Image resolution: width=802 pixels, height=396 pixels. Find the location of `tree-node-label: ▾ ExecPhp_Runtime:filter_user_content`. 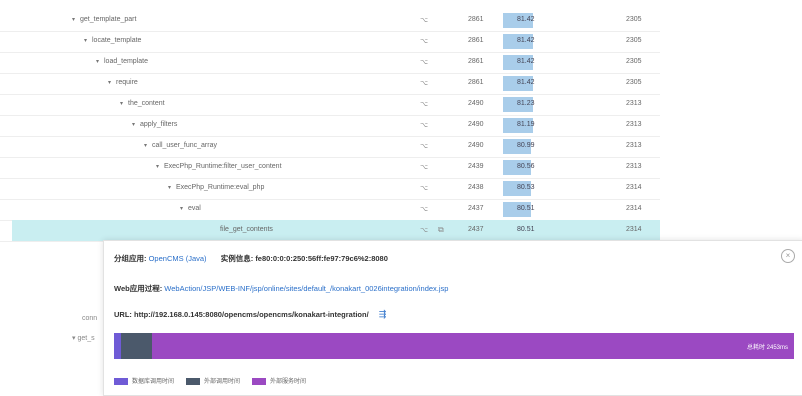

tree-node-label: ▾ ExecPhp_Runtime:filter_user_content is located at coordinates (219, 166).